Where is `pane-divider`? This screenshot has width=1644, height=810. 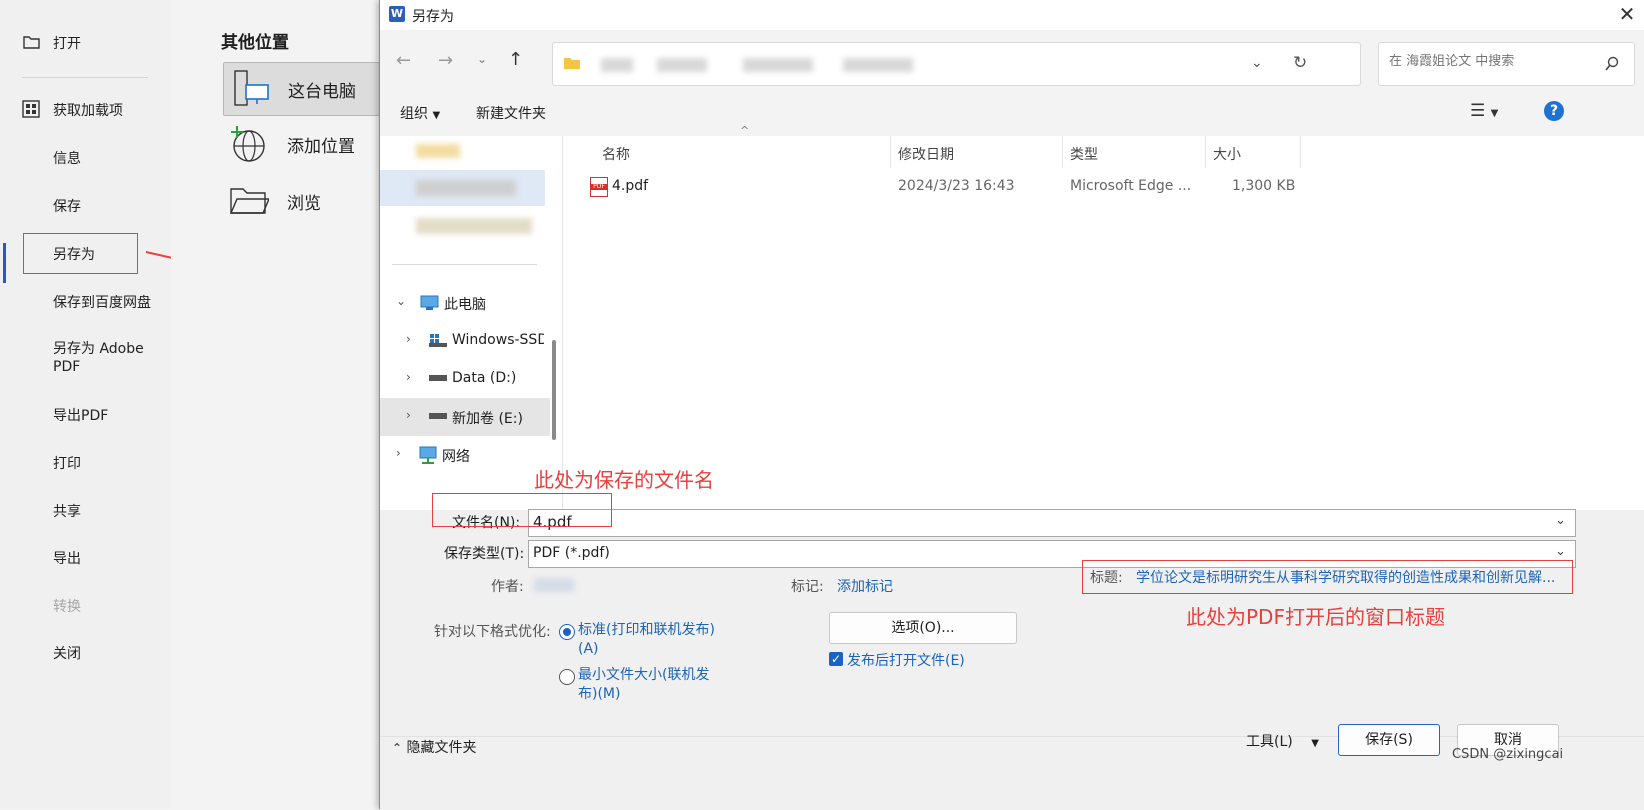 pane-divider is located at coordinates (562, 323).